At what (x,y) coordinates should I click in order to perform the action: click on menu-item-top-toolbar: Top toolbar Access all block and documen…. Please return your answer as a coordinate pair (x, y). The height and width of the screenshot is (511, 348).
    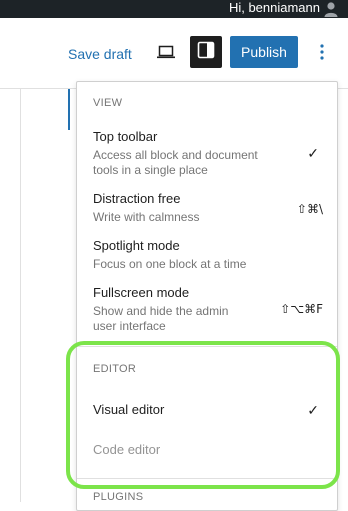
    Looking at the image, I should click on (207, 153).